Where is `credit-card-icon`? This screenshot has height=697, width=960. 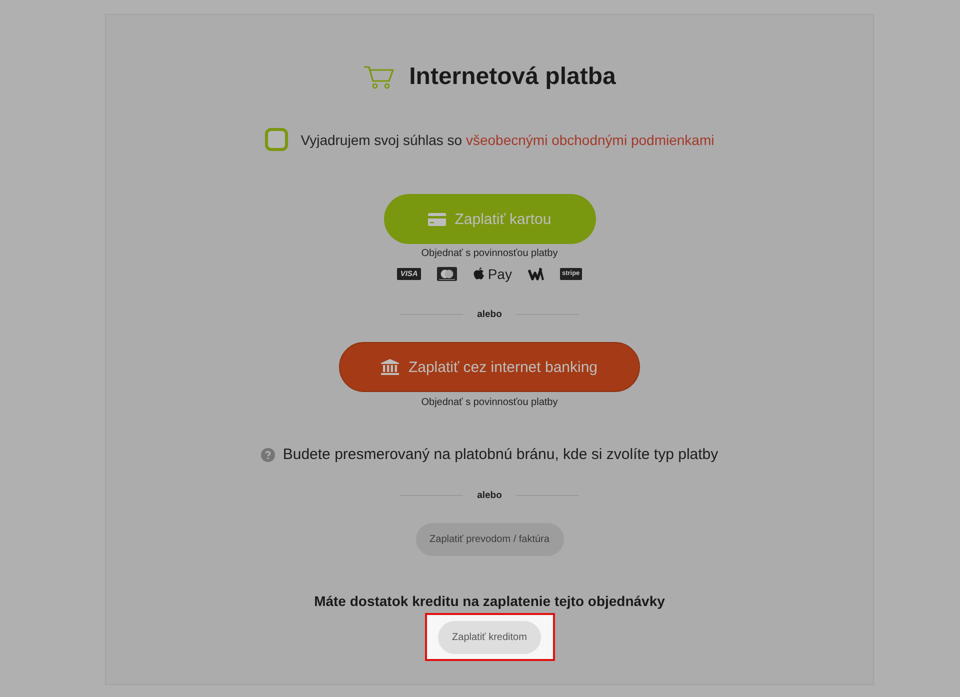 credit-card-icon is located at coordinates (437, 219).